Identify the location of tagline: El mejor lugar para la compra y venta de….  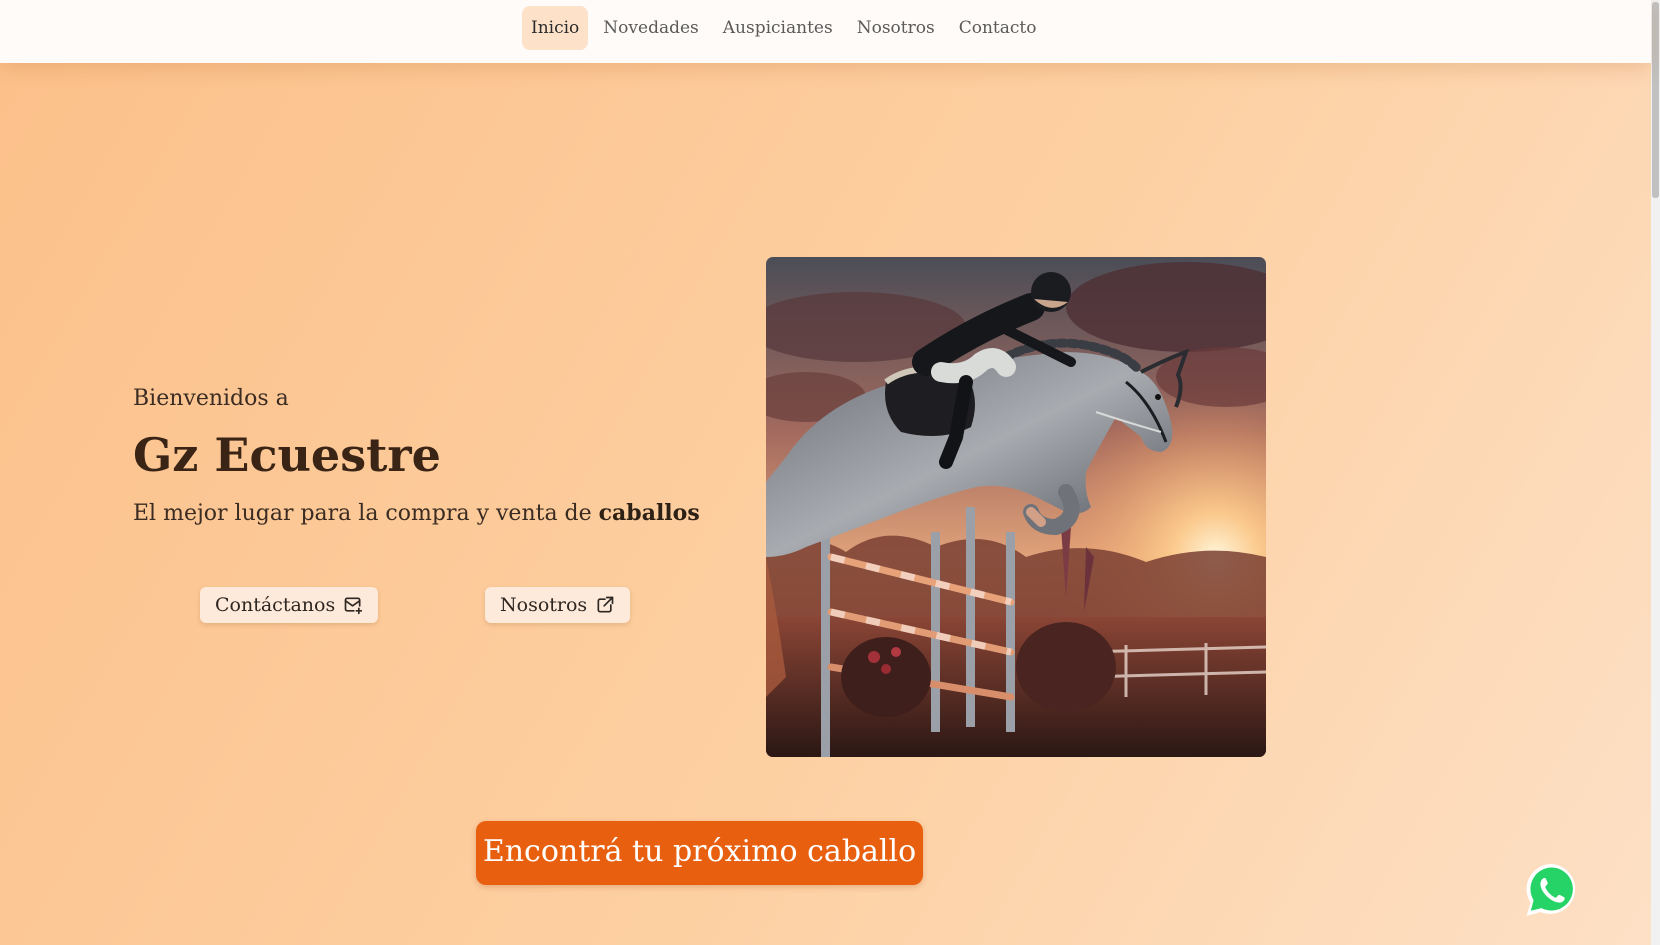
(416, 513).